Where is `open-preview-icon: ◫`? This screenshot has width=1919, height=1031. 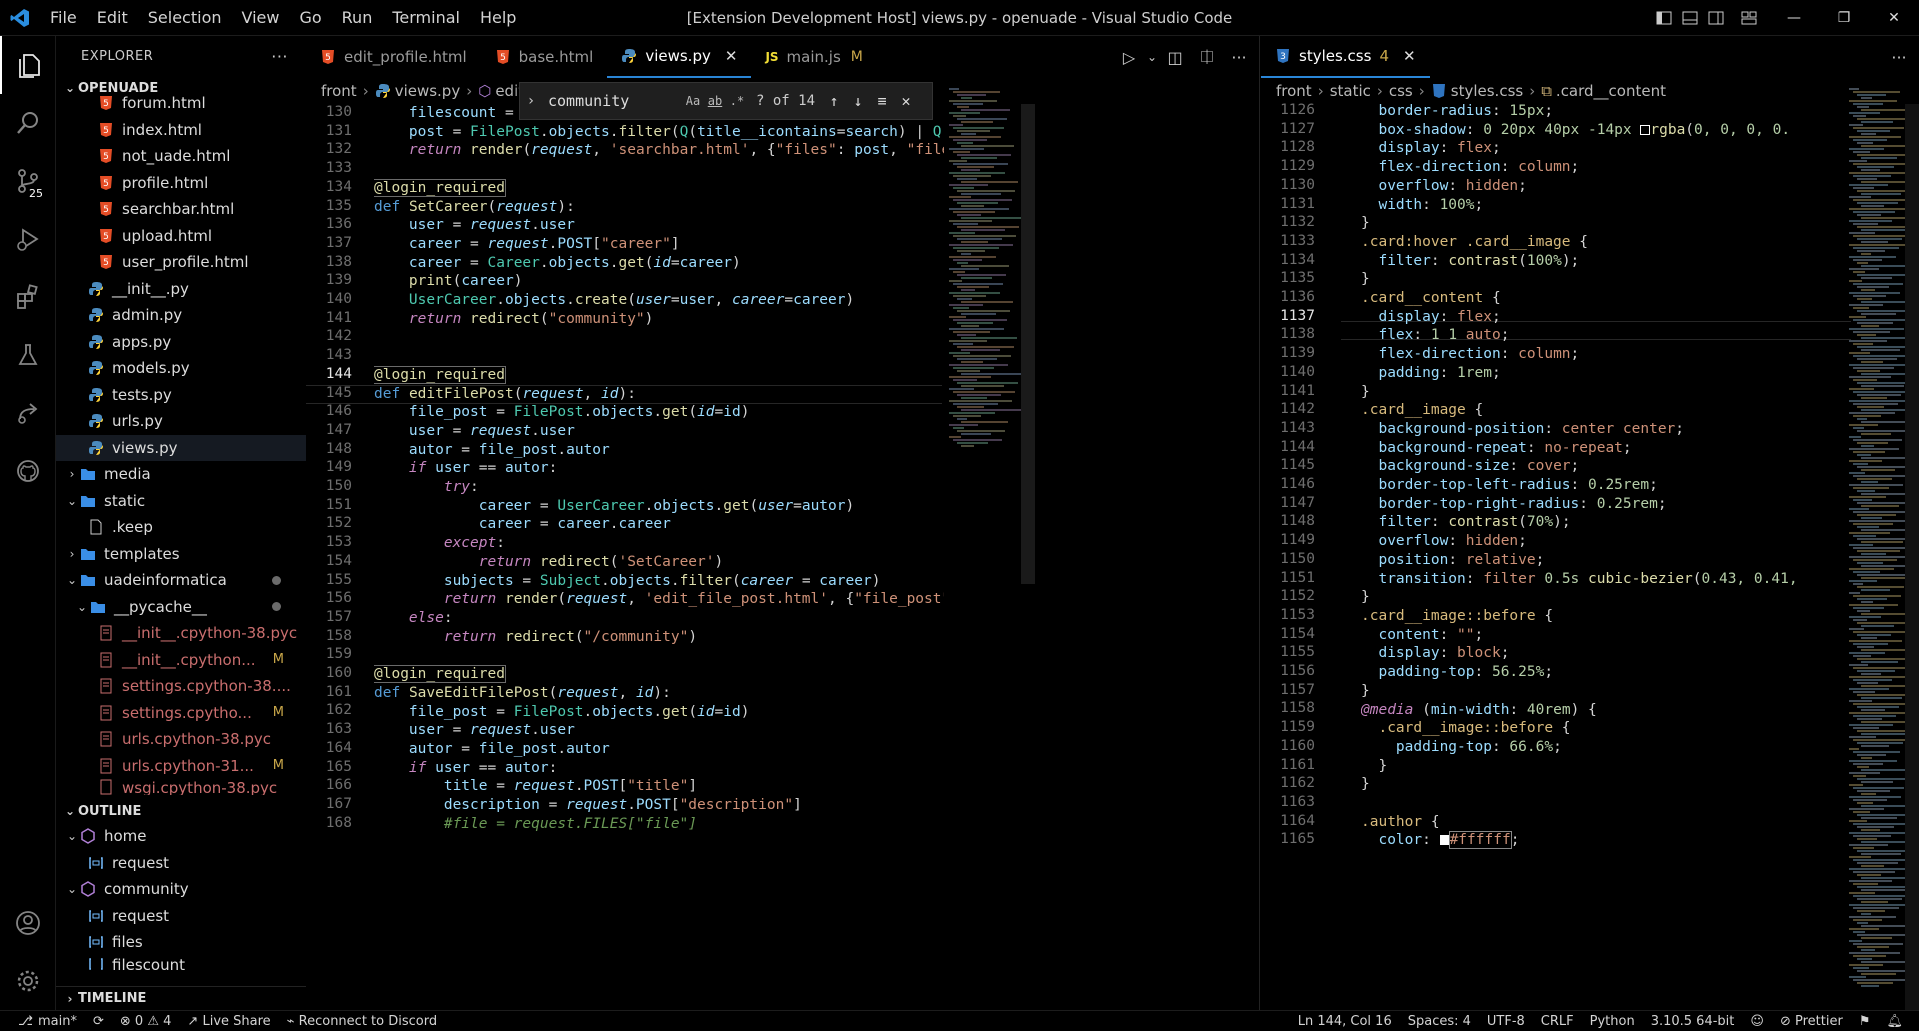 open-preview-icon: ◫ is located at coordinates (1175, 57).